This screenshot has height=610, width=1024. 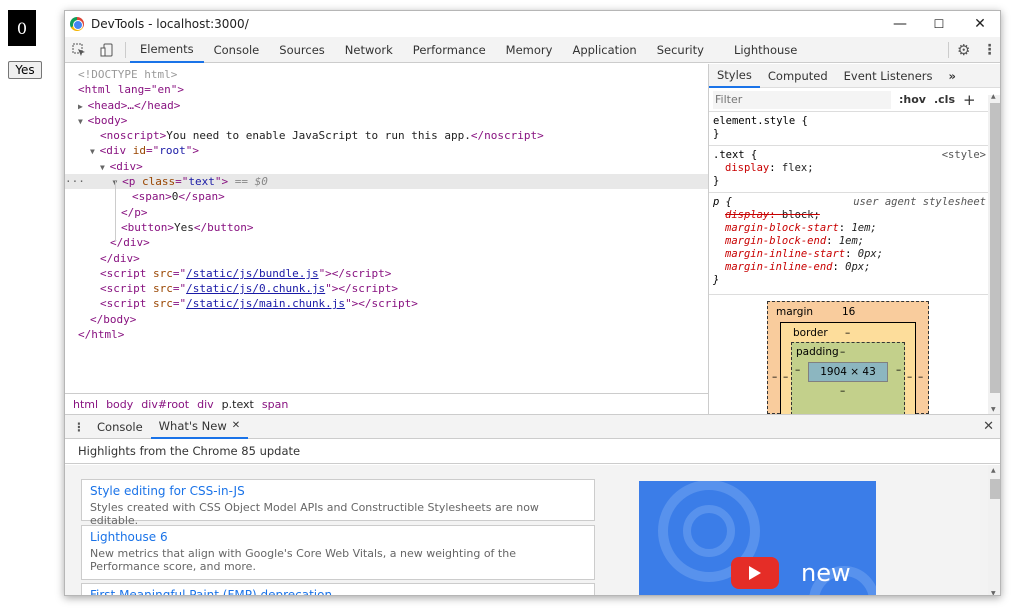 I want to click on device-toolbar-icon, so click(x=107, y=50).